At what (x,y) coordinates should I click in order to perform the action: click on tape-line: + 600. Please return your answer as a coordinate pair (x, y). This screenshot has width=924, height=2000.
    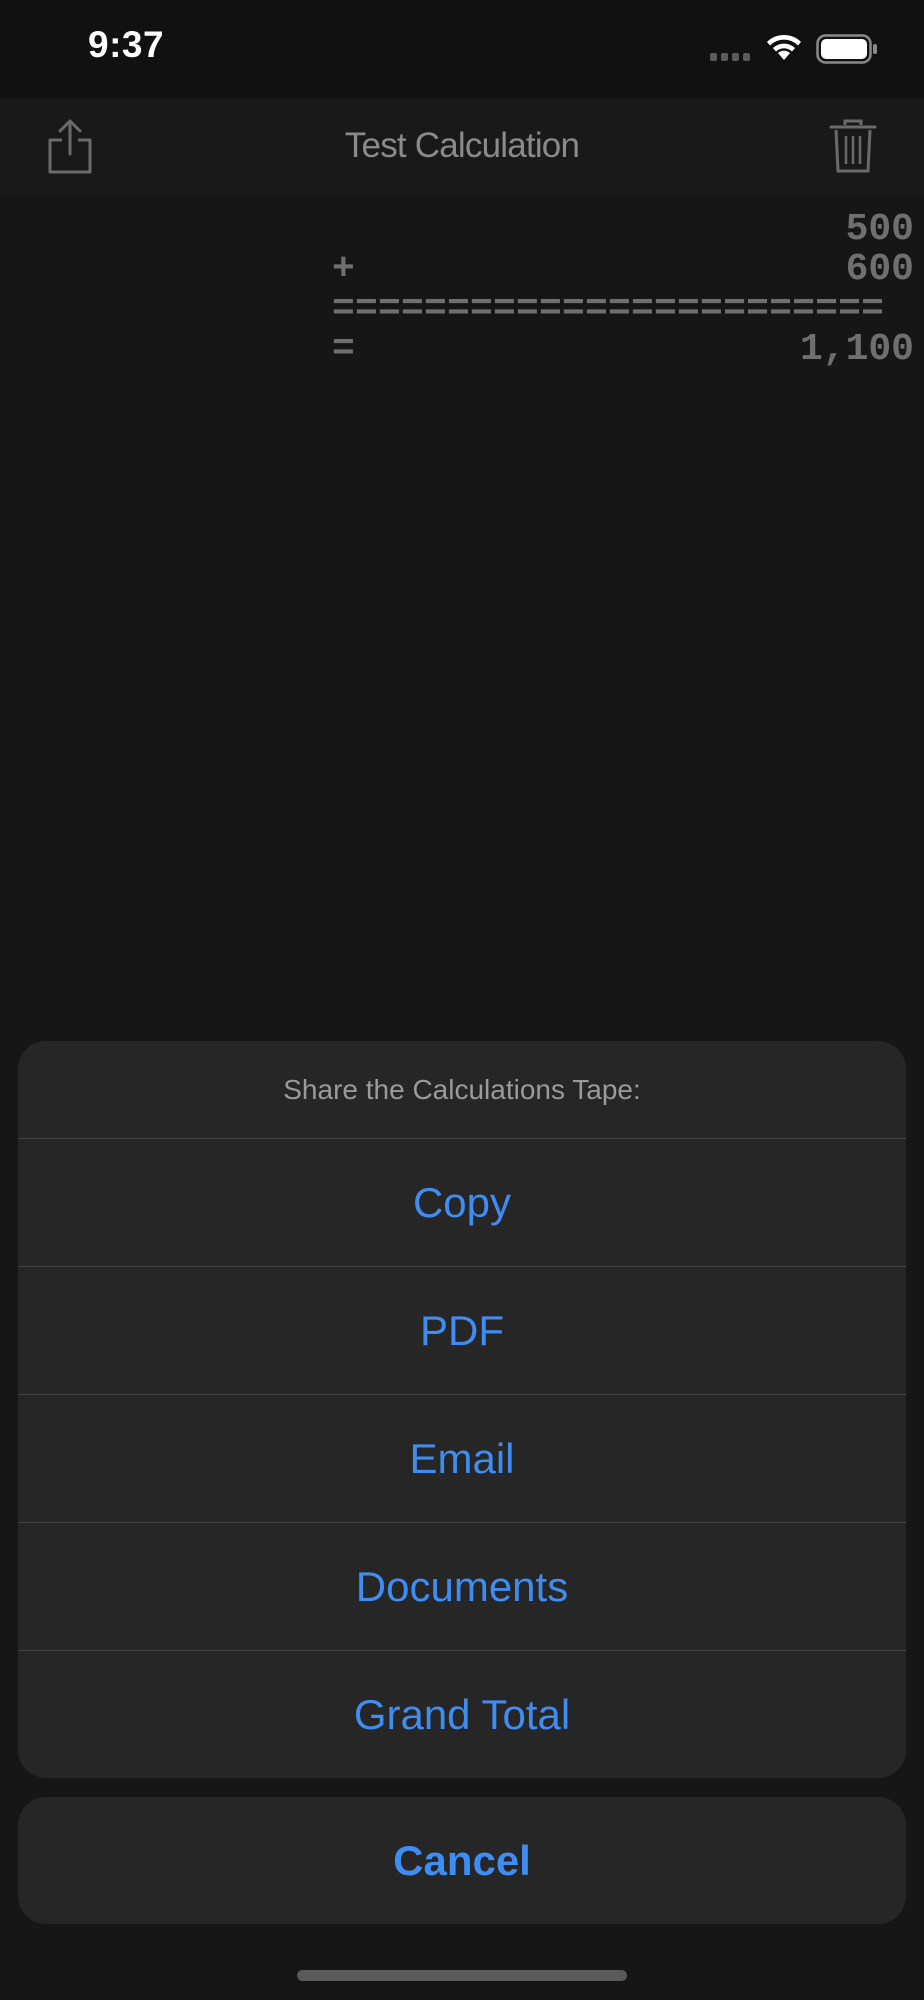
    Looking at the image, I should click on (623, 270).